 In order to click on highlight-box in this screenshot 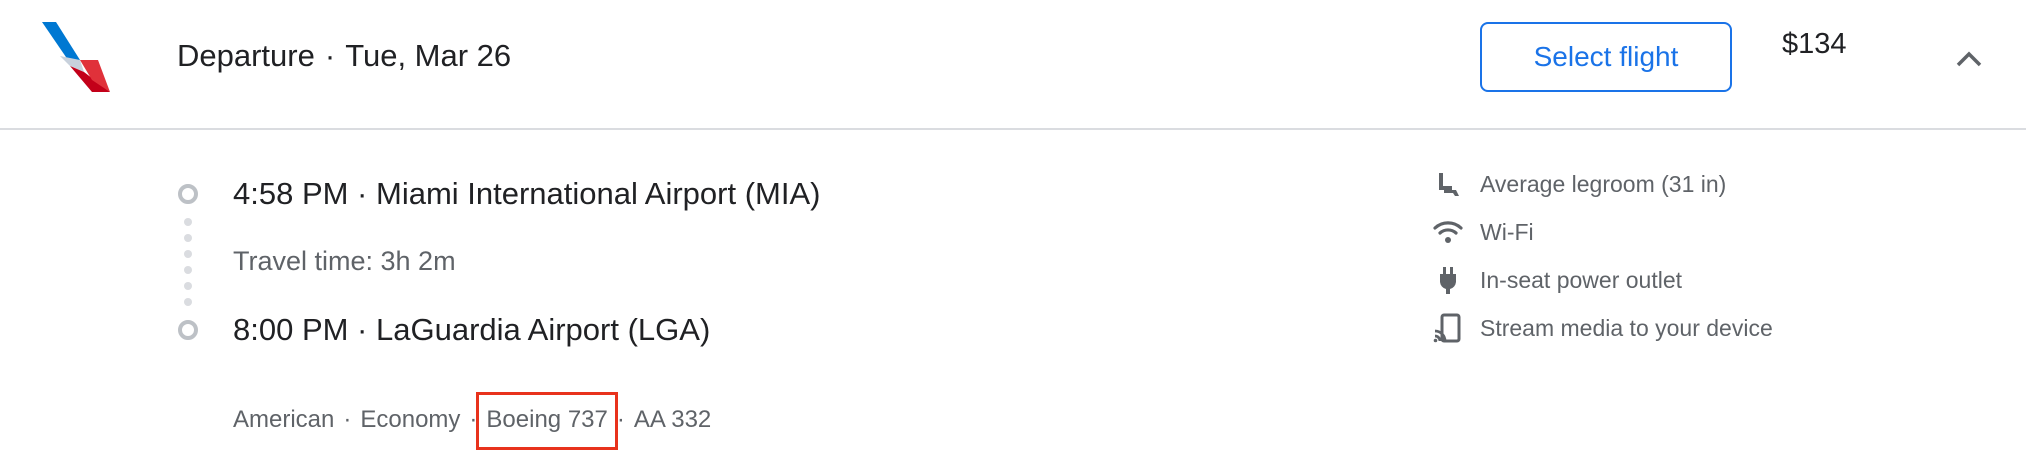, I will do `click(547, 421)`.